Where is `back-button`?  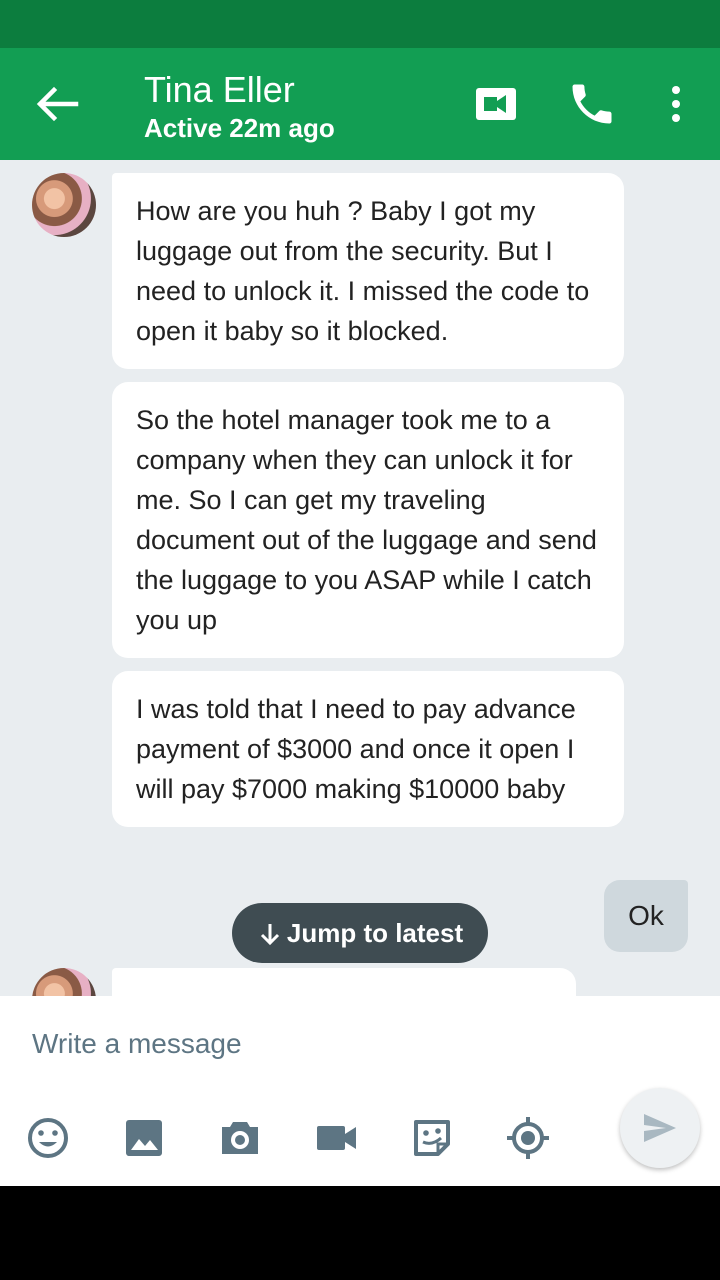
back-button is located at coordinates (56, 104).